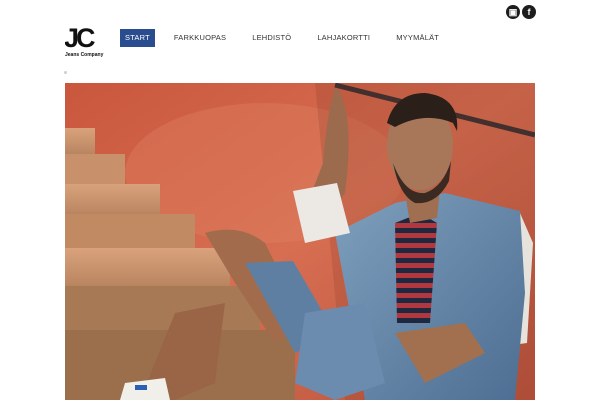 Image resolution: width=600 pixels, height=400 pixels. I want to click on nav-item-farkkuopas: FARKKUOPAS, so click(200, 38).